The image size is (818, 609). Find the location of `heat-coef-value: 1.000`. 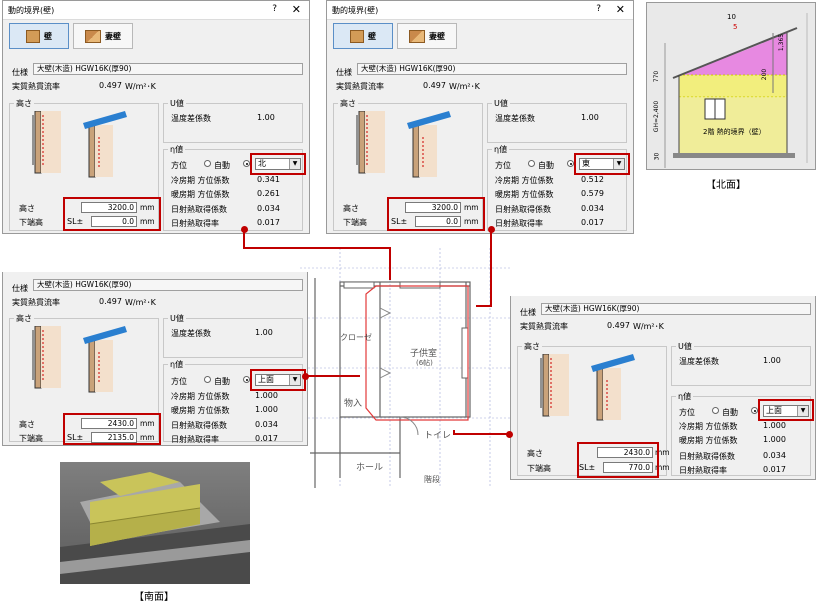

heat-coef-value: 1.000 is located at coordinates (774, 439).